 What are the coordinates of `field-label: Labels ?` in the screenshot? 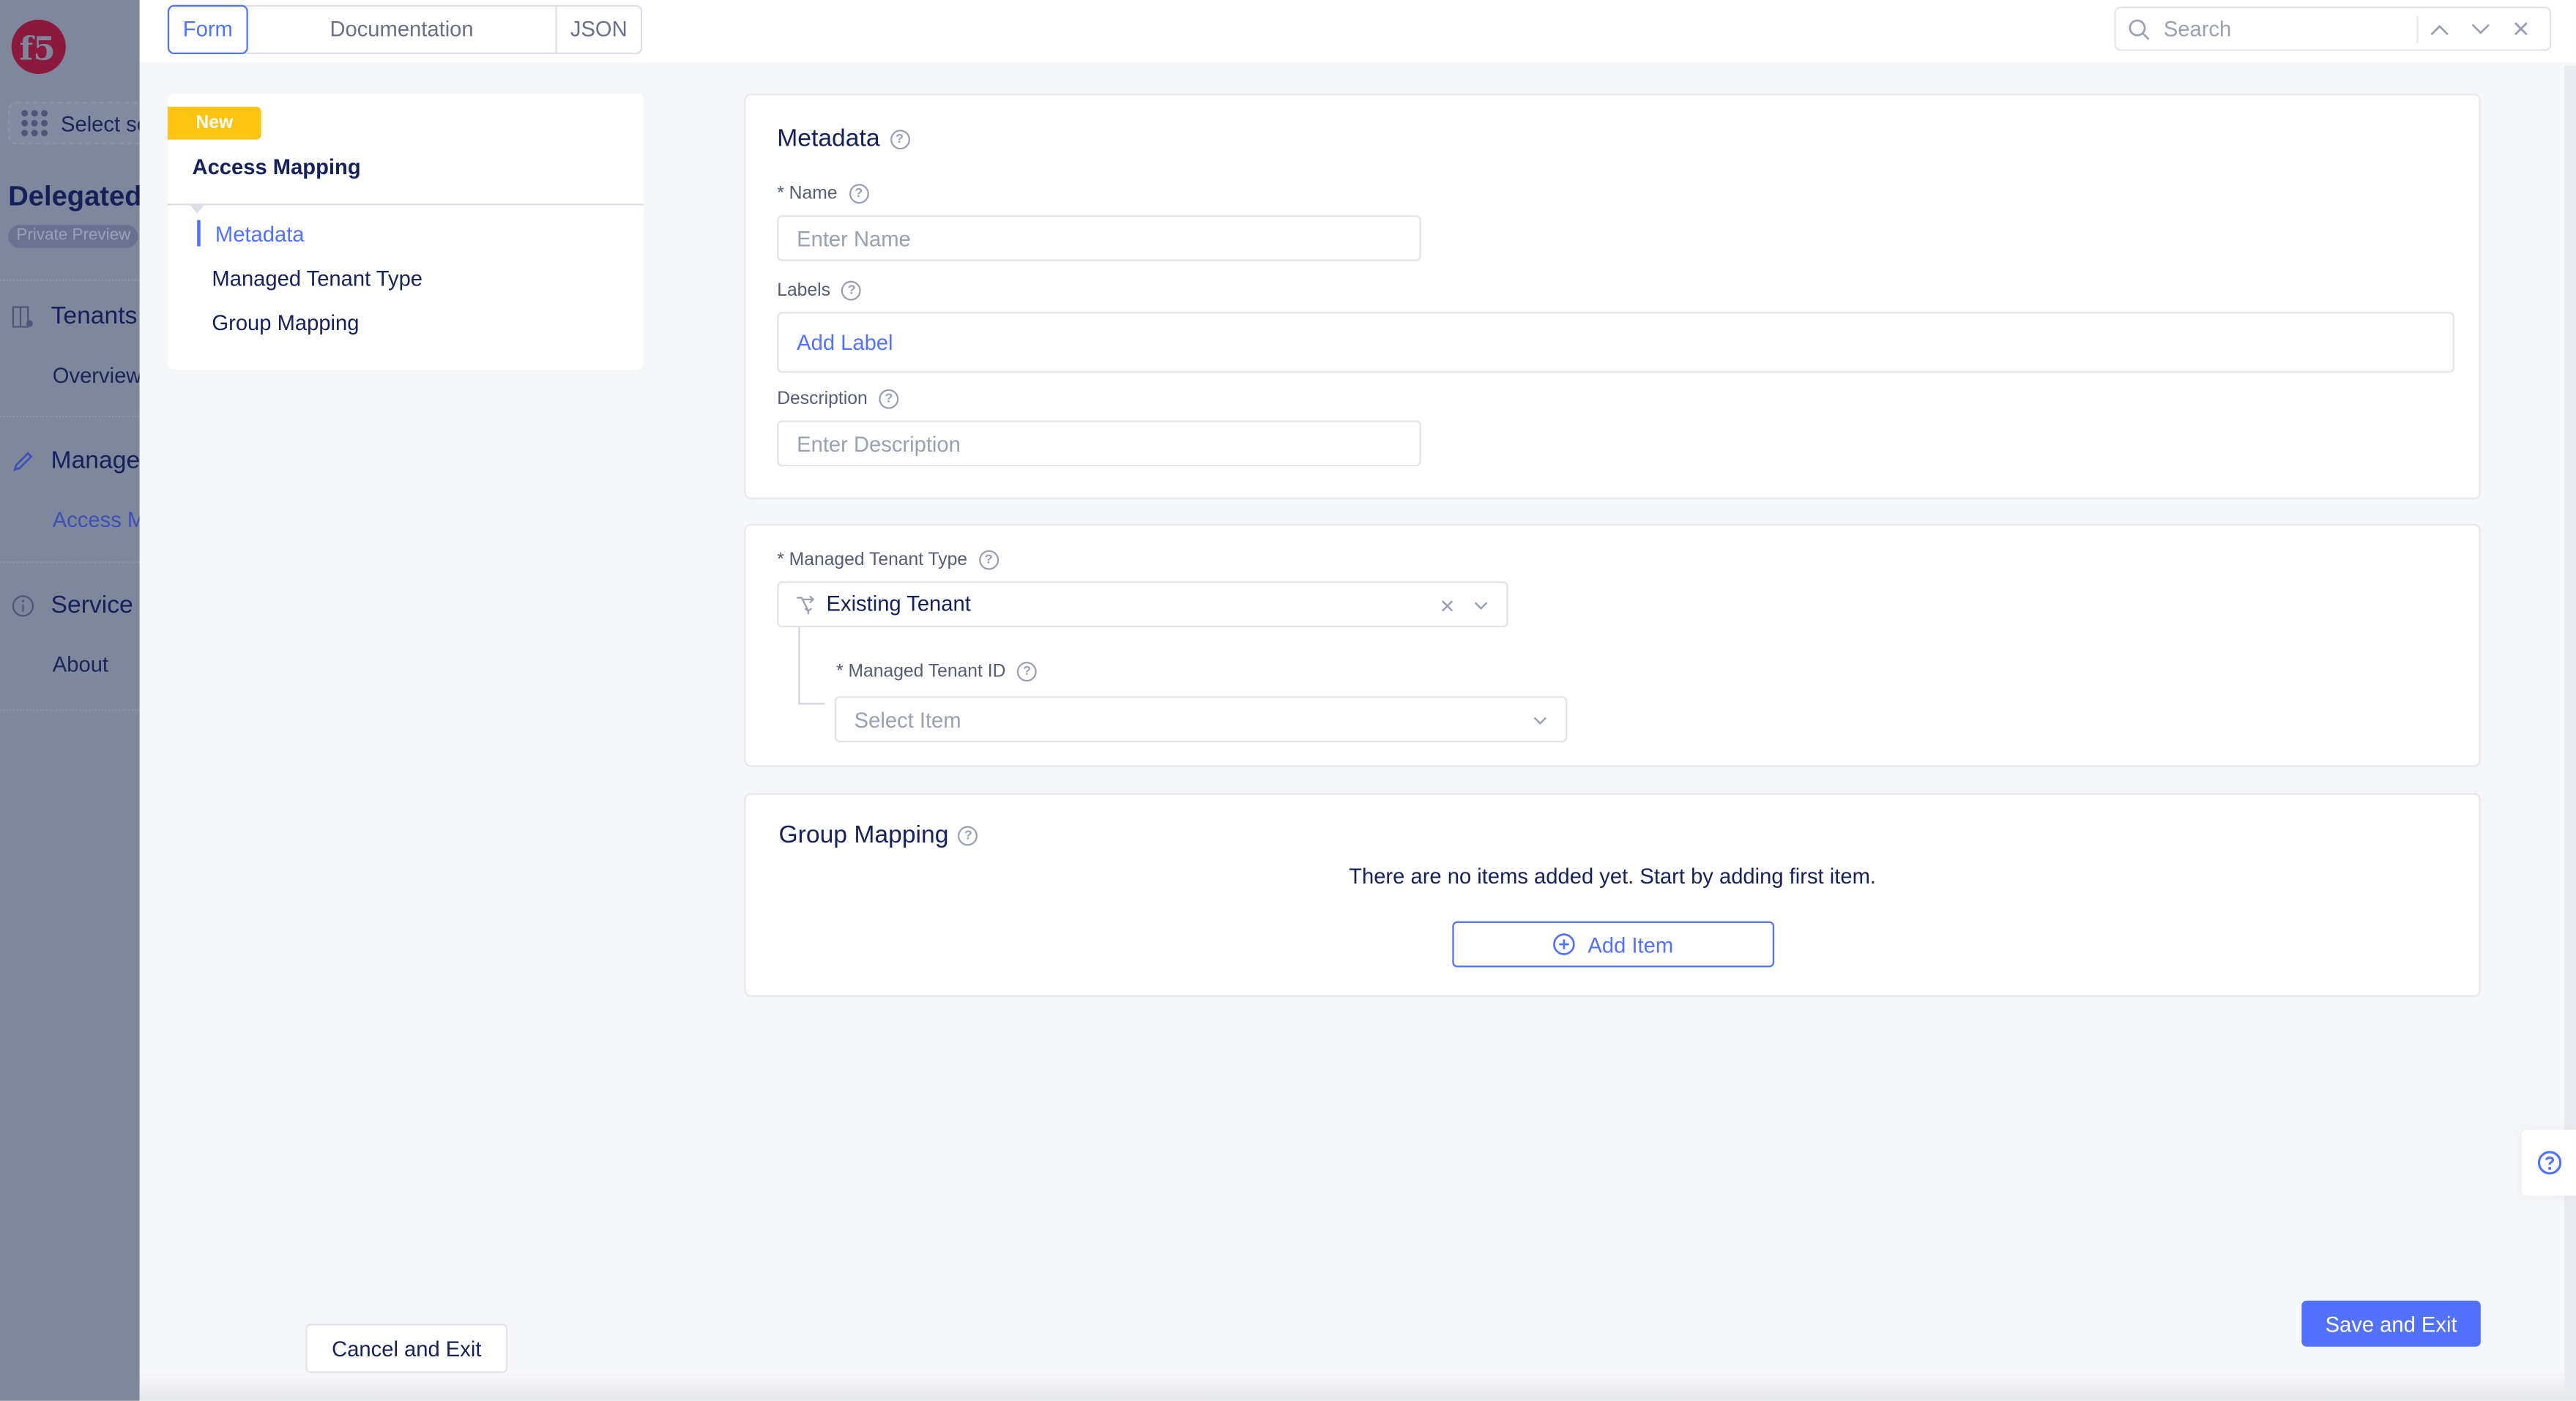 It's located at (819, 290).